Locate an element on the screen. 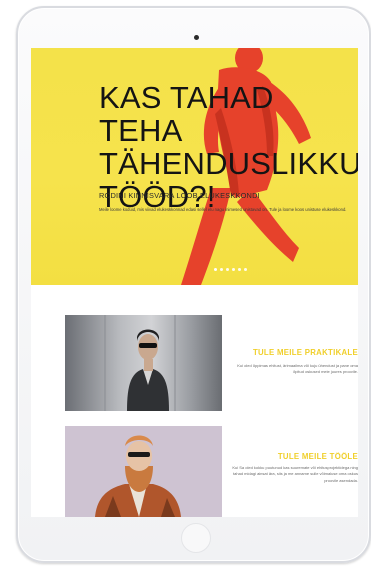  carousel-dots is located at coordinates (230, 270).